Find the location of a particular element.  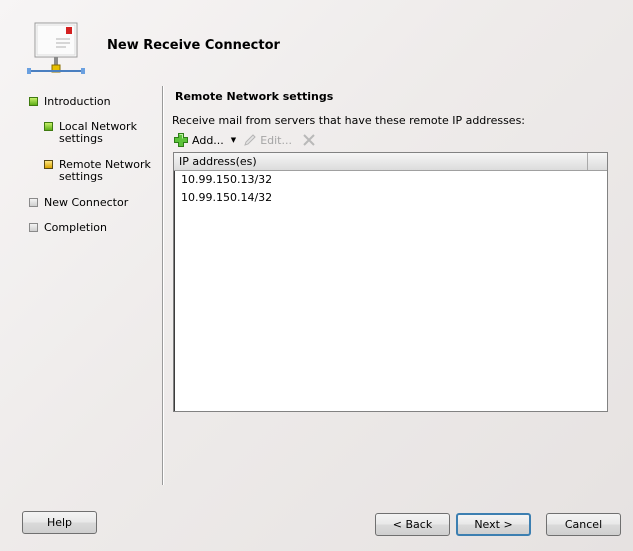

nav-item-label: Remote Network settings is located at coordinates (105, 170).